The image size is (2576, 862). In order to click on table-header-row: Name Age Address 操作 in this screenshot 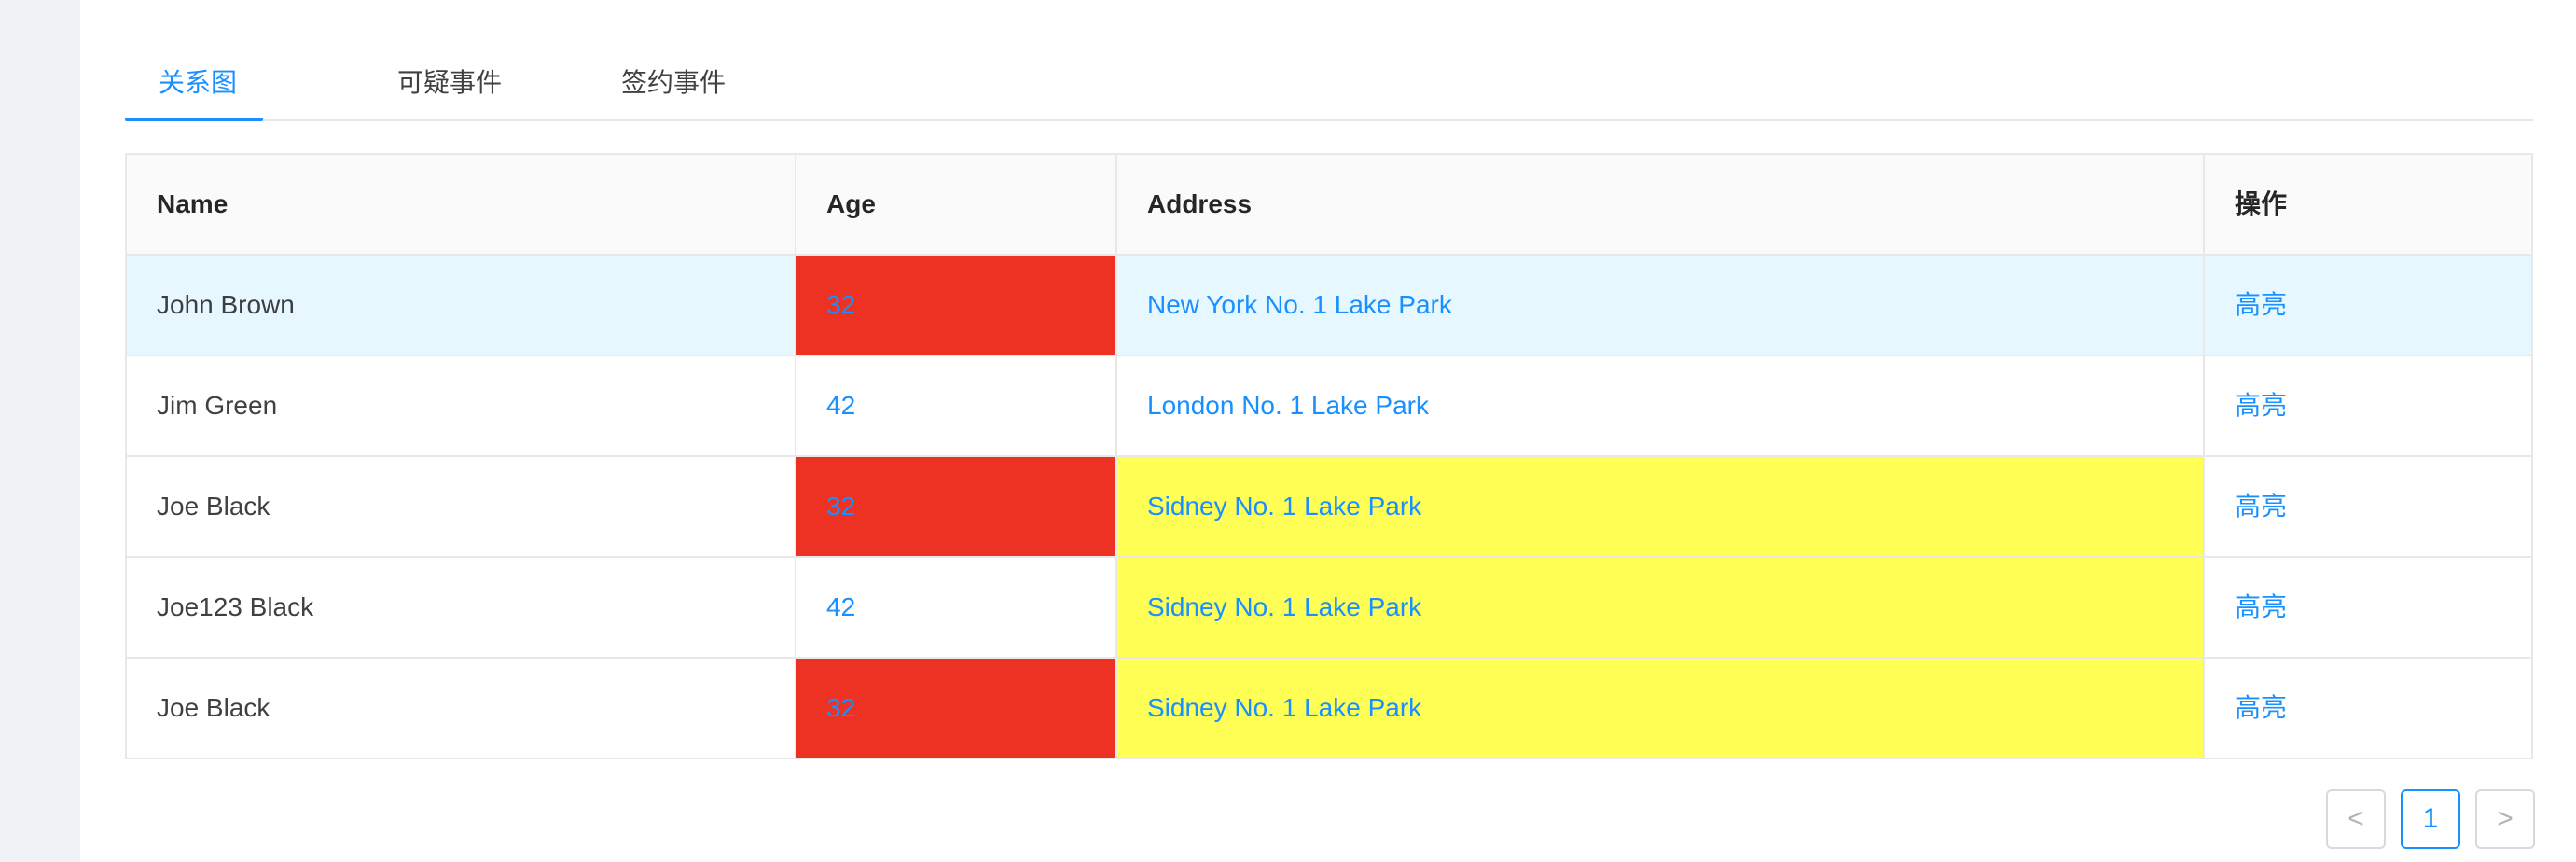, I will do `click(1329, 205)`.